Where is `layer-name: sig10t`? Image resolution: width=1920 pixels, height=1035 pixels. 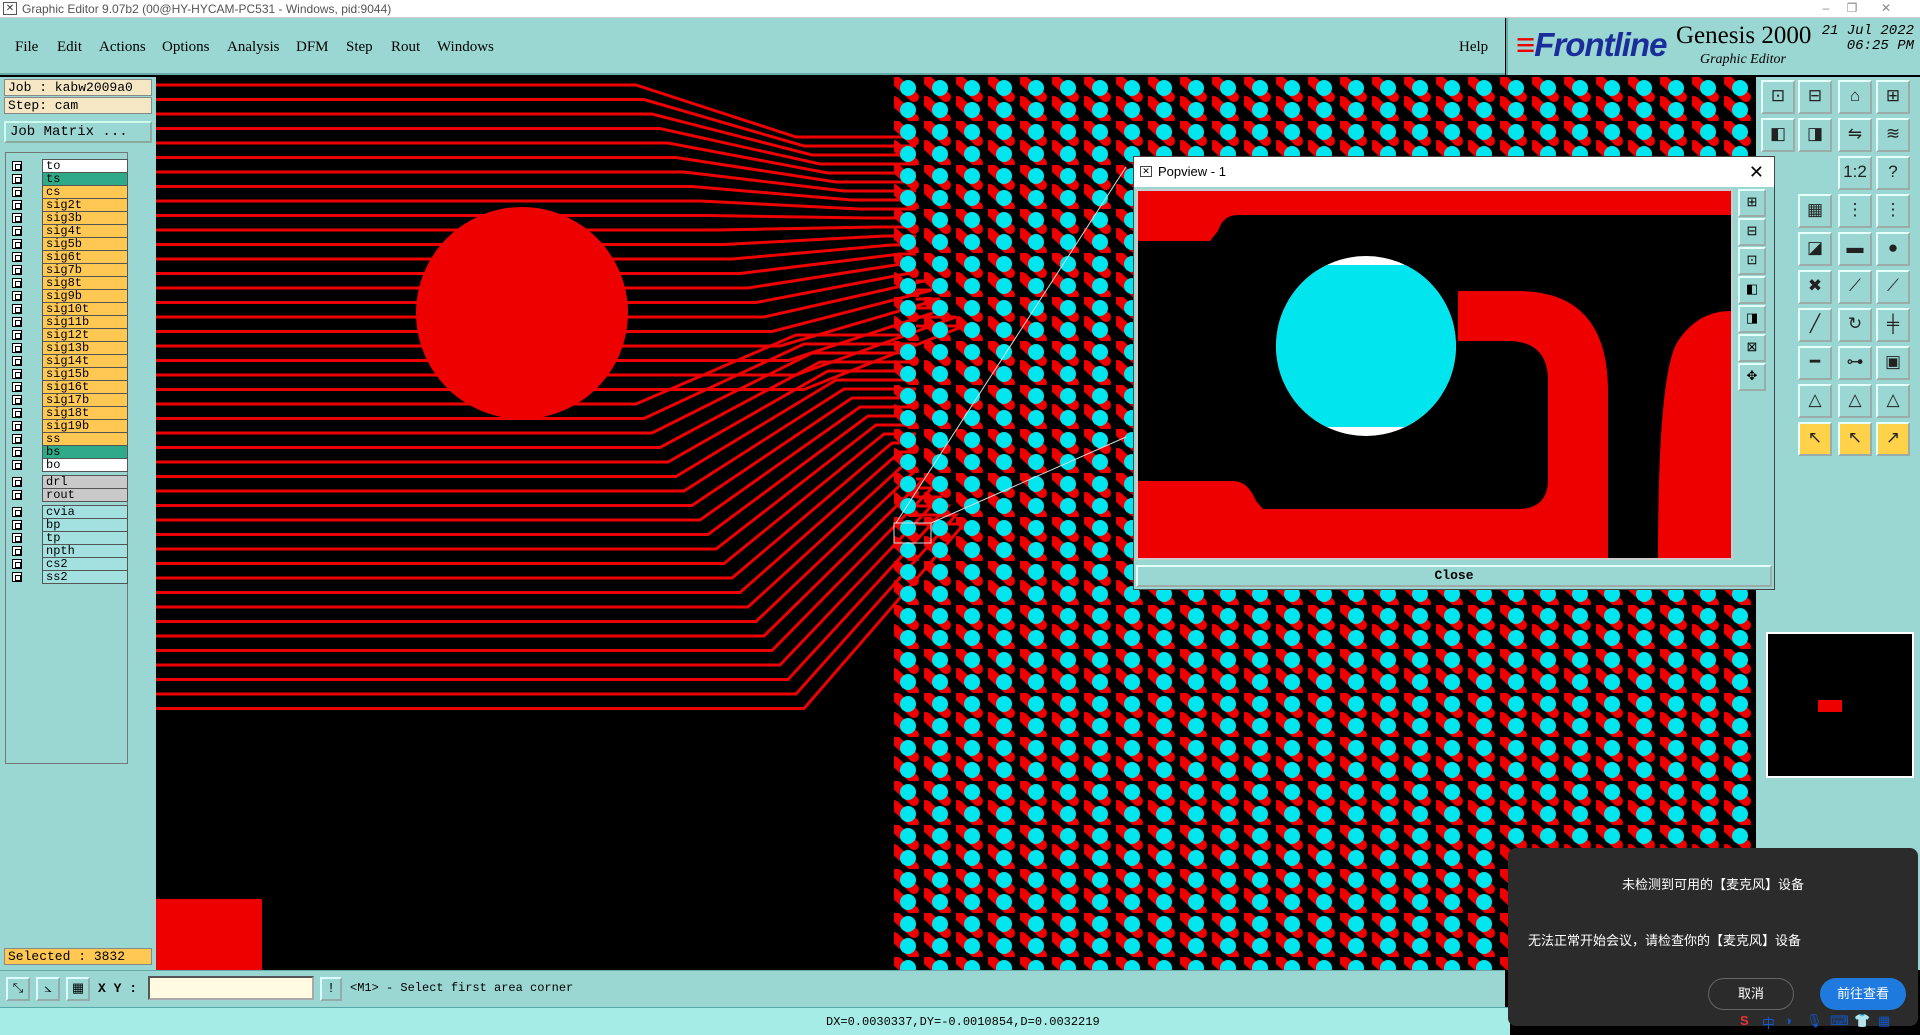 layer-name: sig10t is located at coordinates (85, 309).